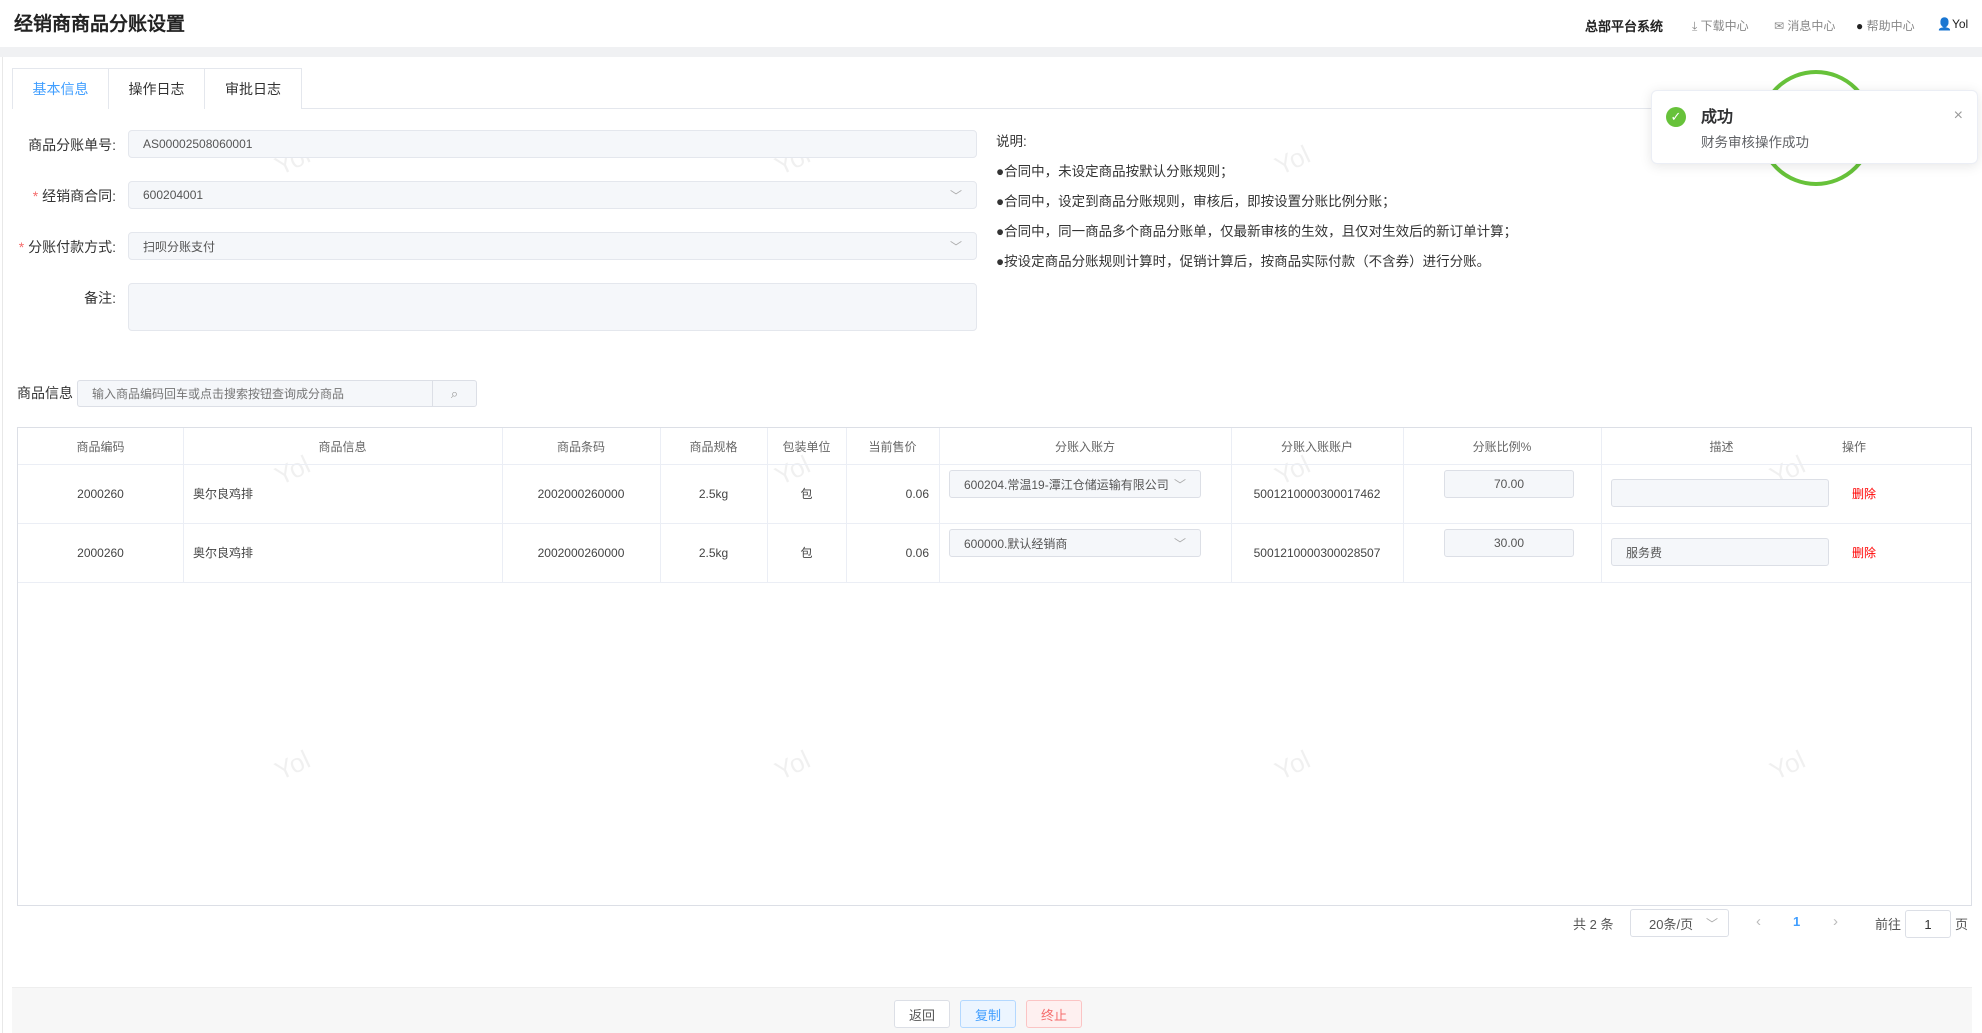 Image resolution: width=1982 pixels, height=1033 pixels. I want to click on search-icon: ⌕, so click(454, 393).